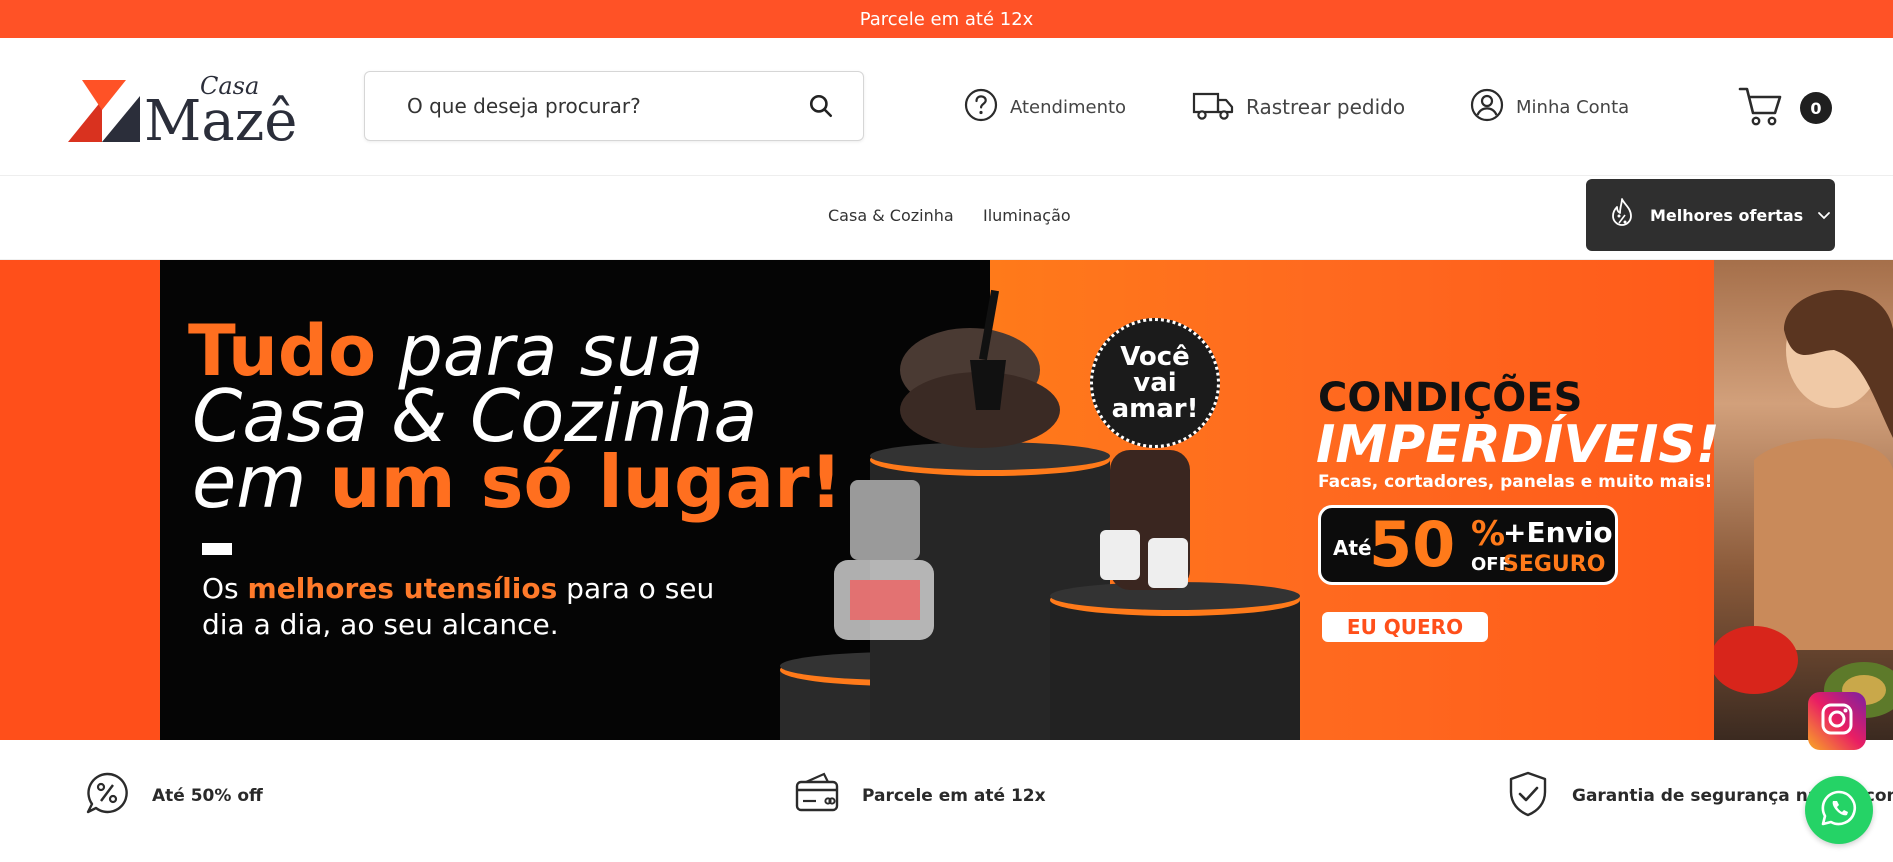 This screenshot has width=1893, height=862. I want to click on search-box, so click(614, 106).